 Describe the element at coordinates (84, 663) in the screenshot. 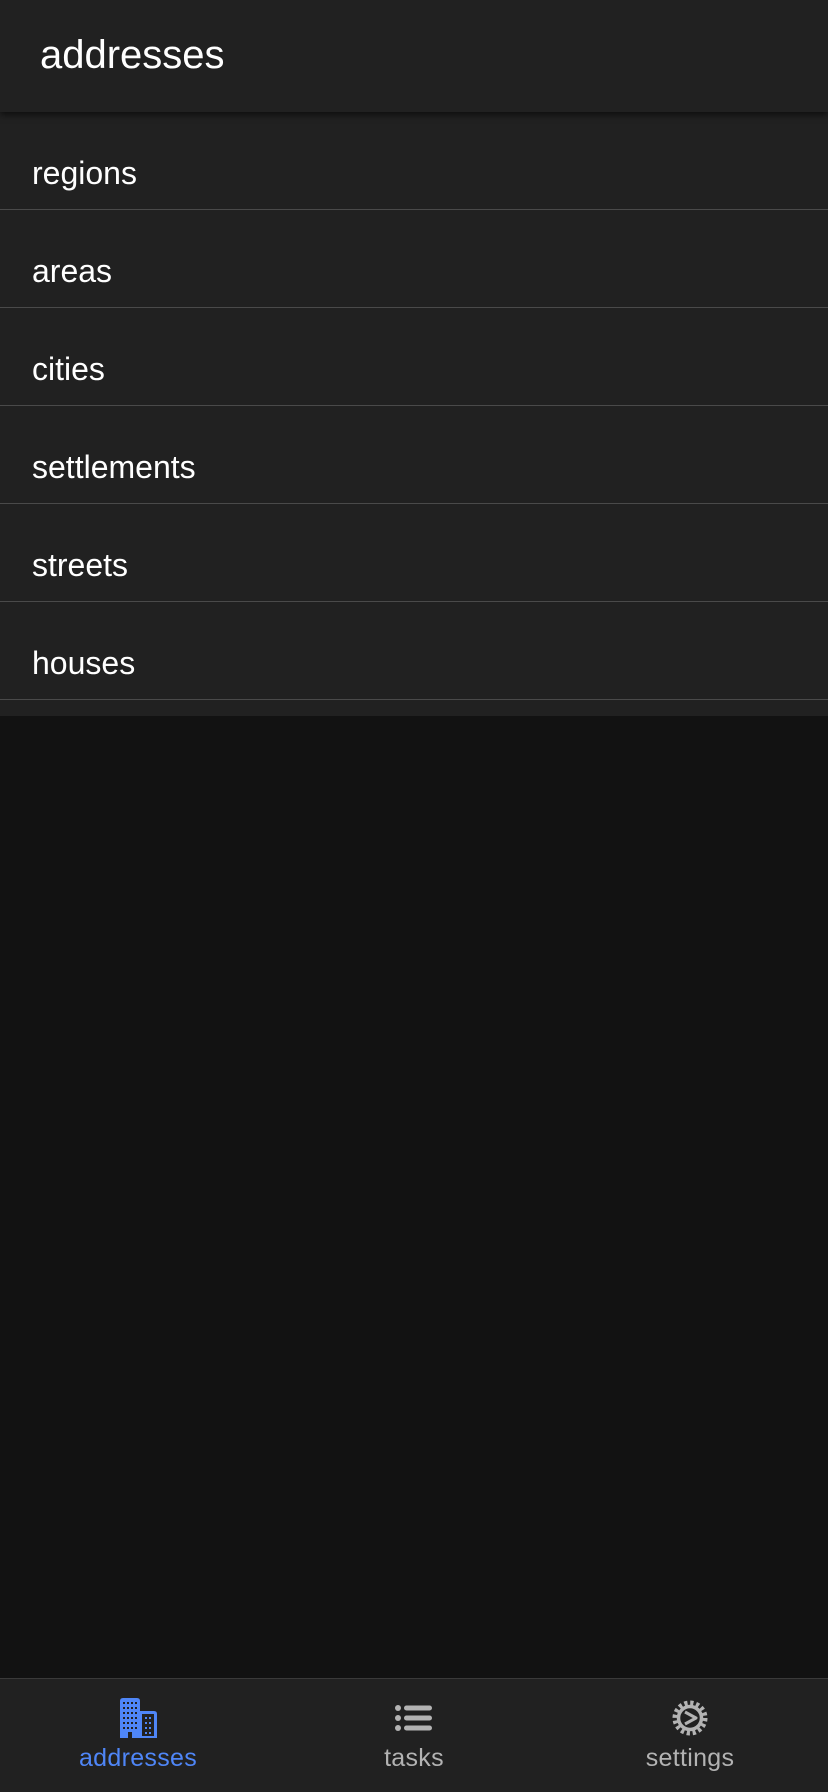

I see `list-item-label: houses` at that location.